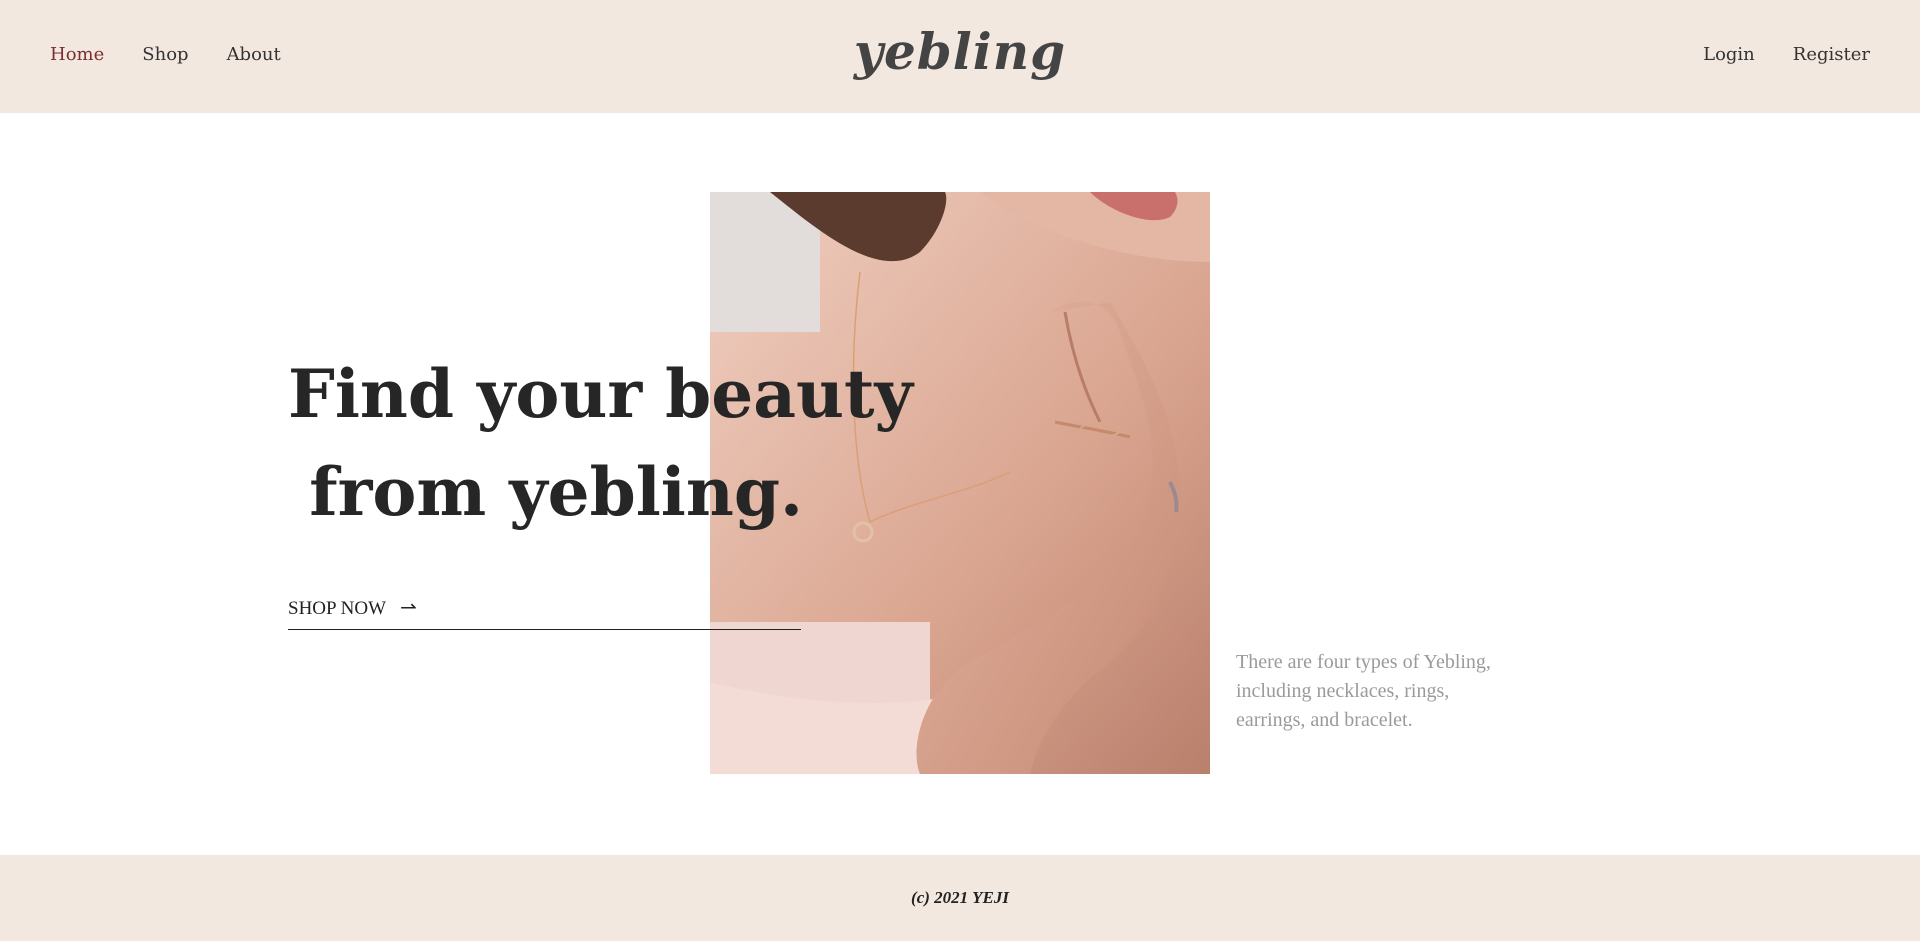 The height and width of the screenshot is (941, 1920). Describe the element at coordinates (1729, 54) in the screenshot. I see `login-link: Login` at that location.